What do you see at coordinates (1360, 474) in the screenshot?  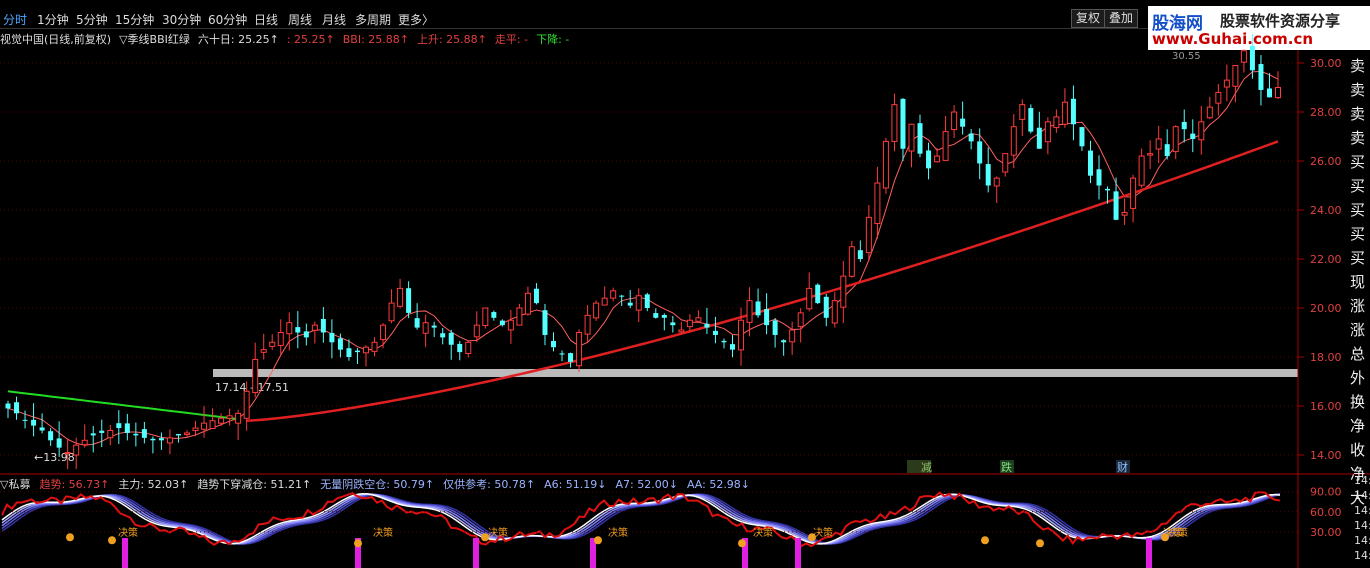 I see `quote-col-item: 净` at bounding box center [1360, 474].